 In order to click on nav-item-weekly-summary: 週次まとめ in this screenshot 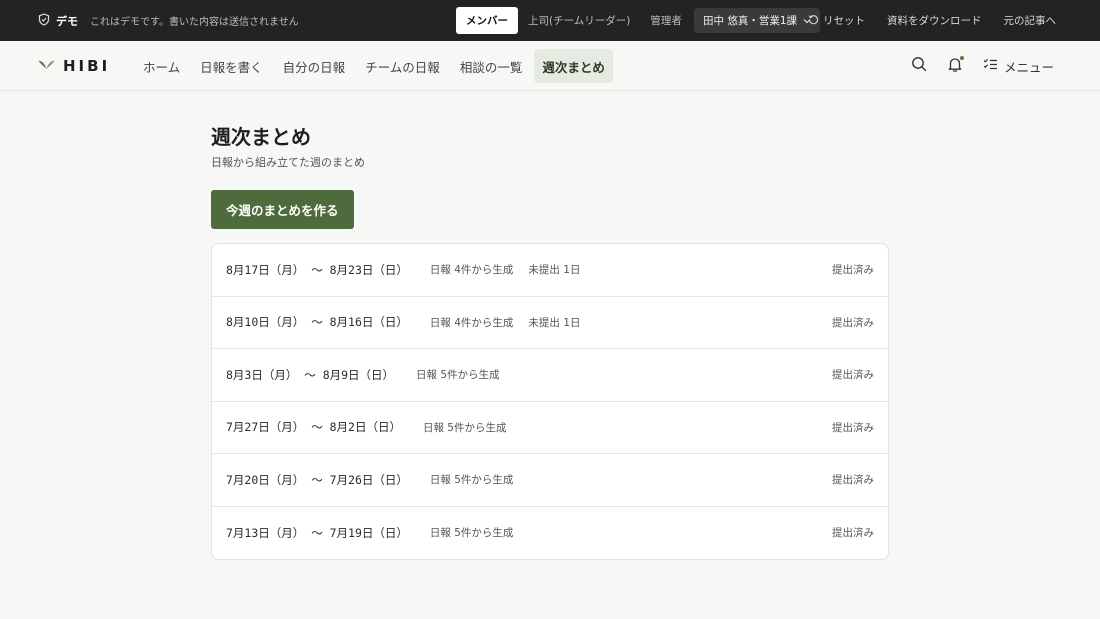, I will do `click(573, 66)`.